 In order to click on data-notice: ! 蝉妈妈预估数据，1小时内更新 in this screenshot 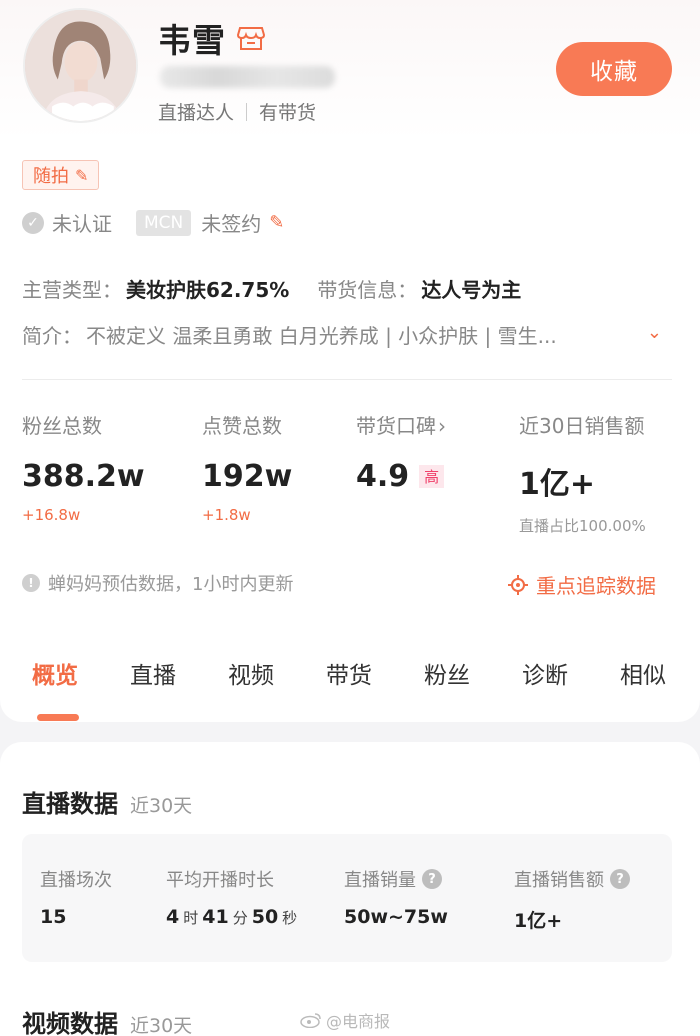, I will do `click(157, 583)`.